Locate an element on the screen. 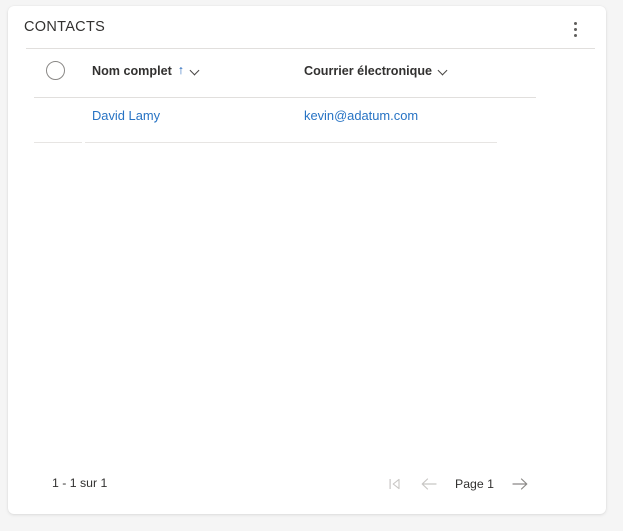  pagination: Page 1 is located at coordinates (457, 484).